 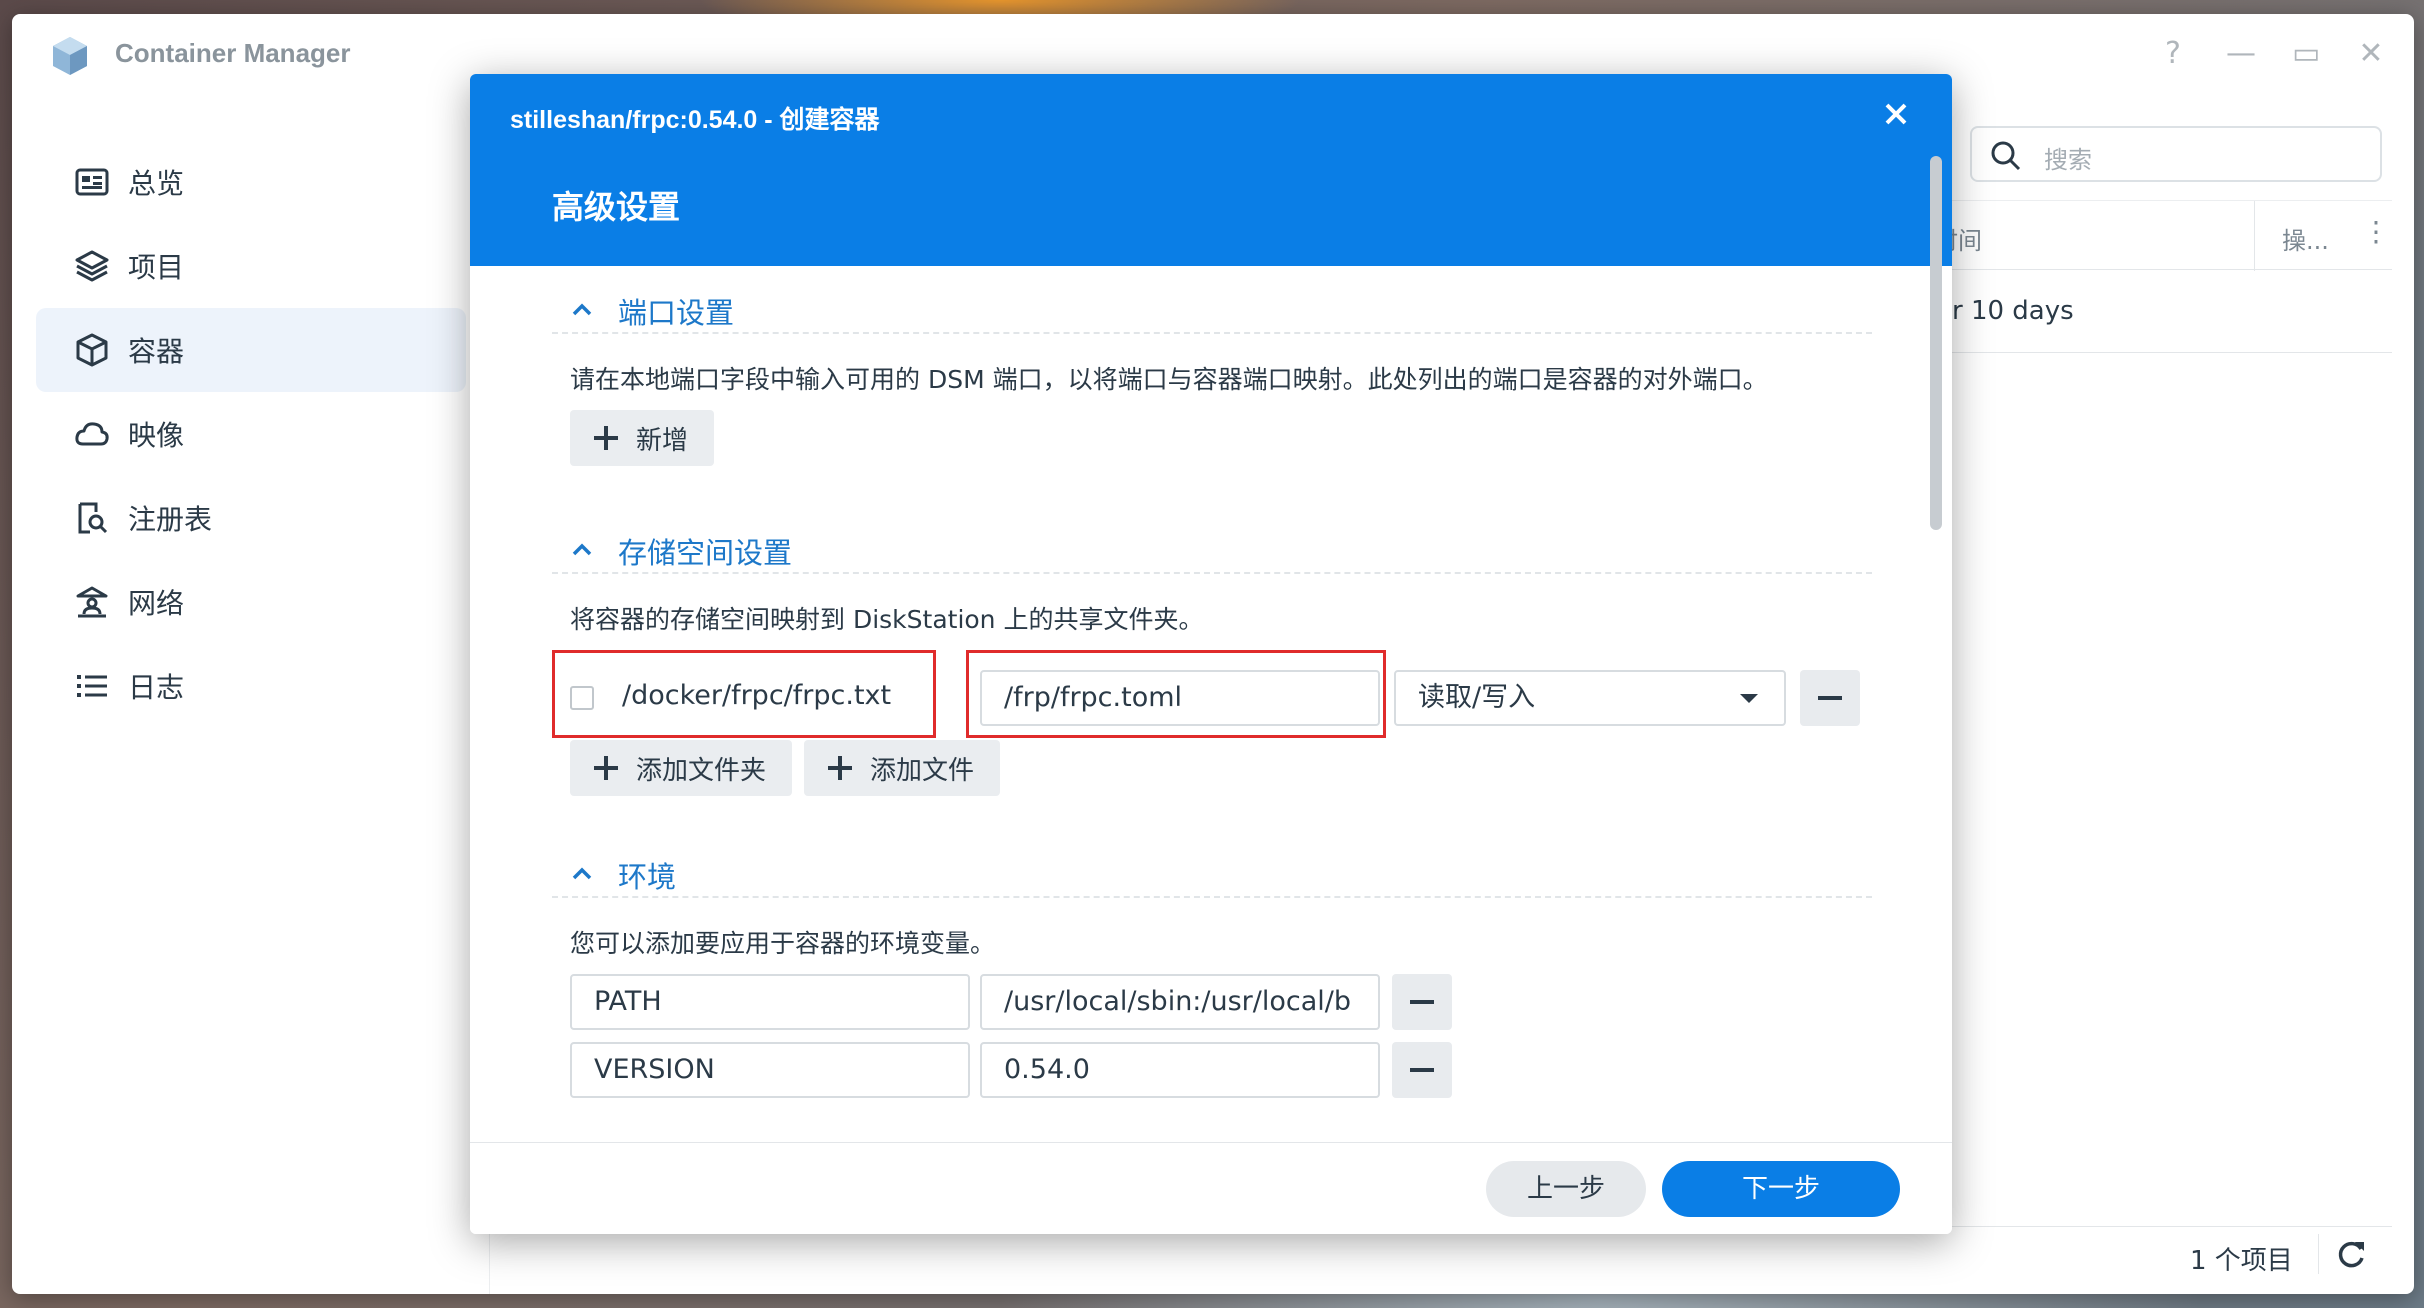 I want to click on search-input: 搜索, so click(x=2176, y=154).